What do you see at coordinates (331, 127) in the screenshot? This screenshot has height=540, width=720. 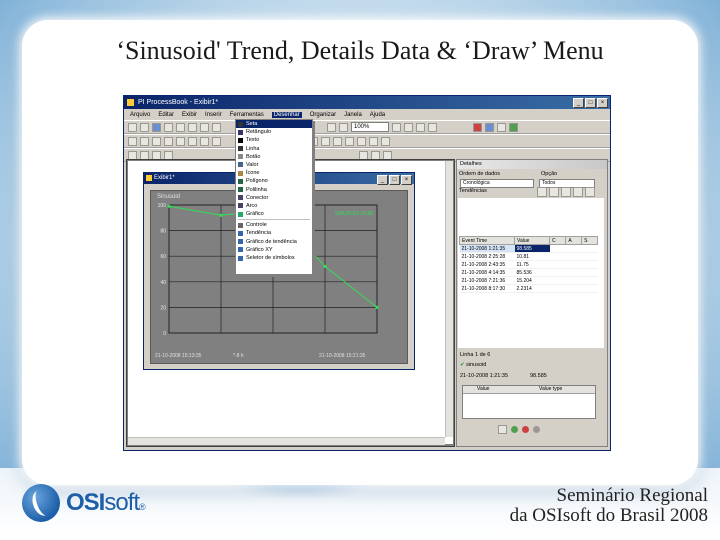 I see `build-mode-icon` at bounding box center [331, 127].